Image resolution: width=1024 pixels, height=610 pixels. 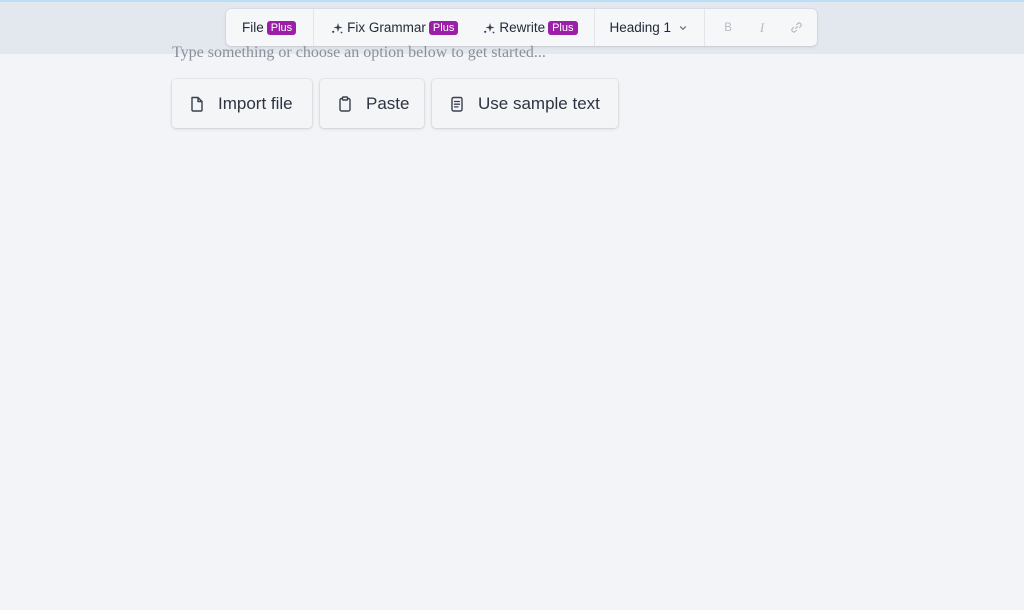 What do you see at coordinates (443, 27) in the screenshot?
I see `fix-grammar-plus-badge: Plus` at bounding box center [443, 27].